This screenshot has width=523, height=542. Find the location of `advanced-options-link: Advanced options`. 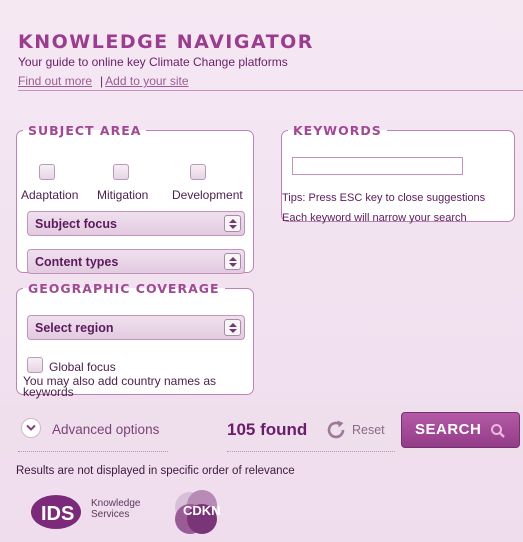

advanced-options-link: Advanced options is located at coordinates (105, 429).